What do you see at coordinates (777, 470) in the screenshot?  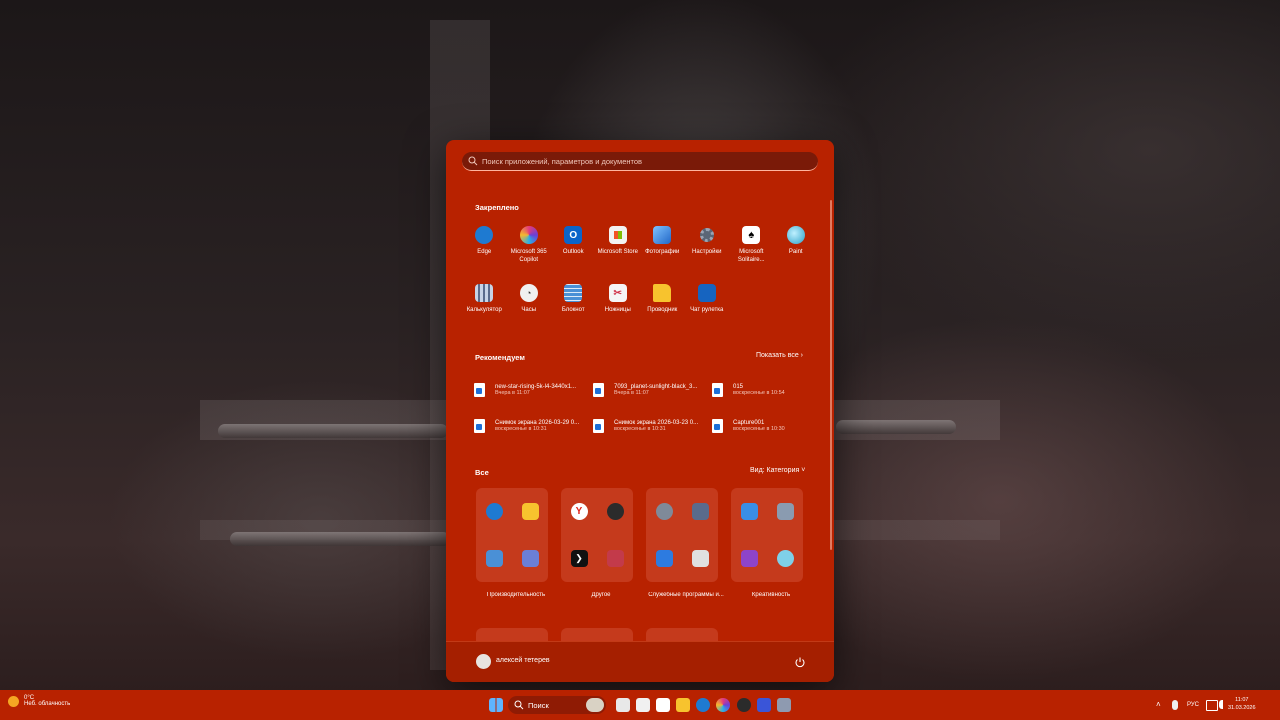 I see `view-category-button: Вид: Категория ˅` at bounding box center [777, 470].